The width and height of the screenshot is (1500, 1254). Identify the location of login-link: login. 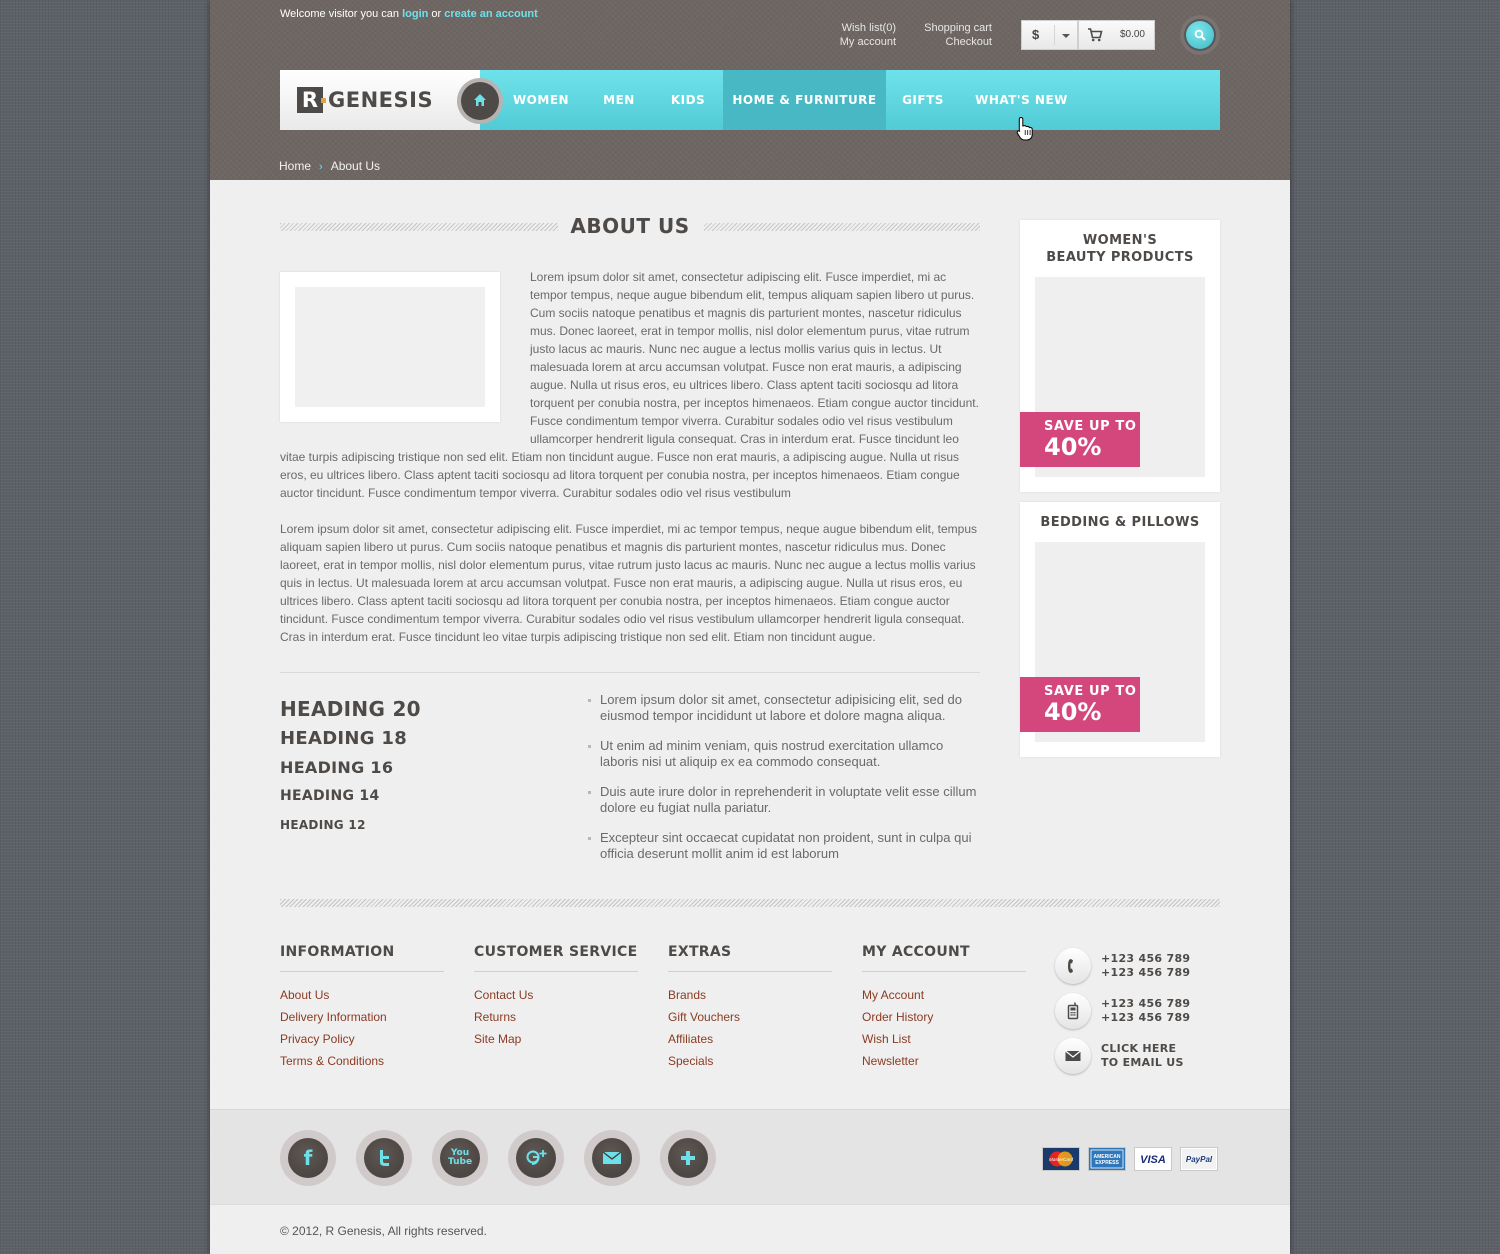
(415, 14).